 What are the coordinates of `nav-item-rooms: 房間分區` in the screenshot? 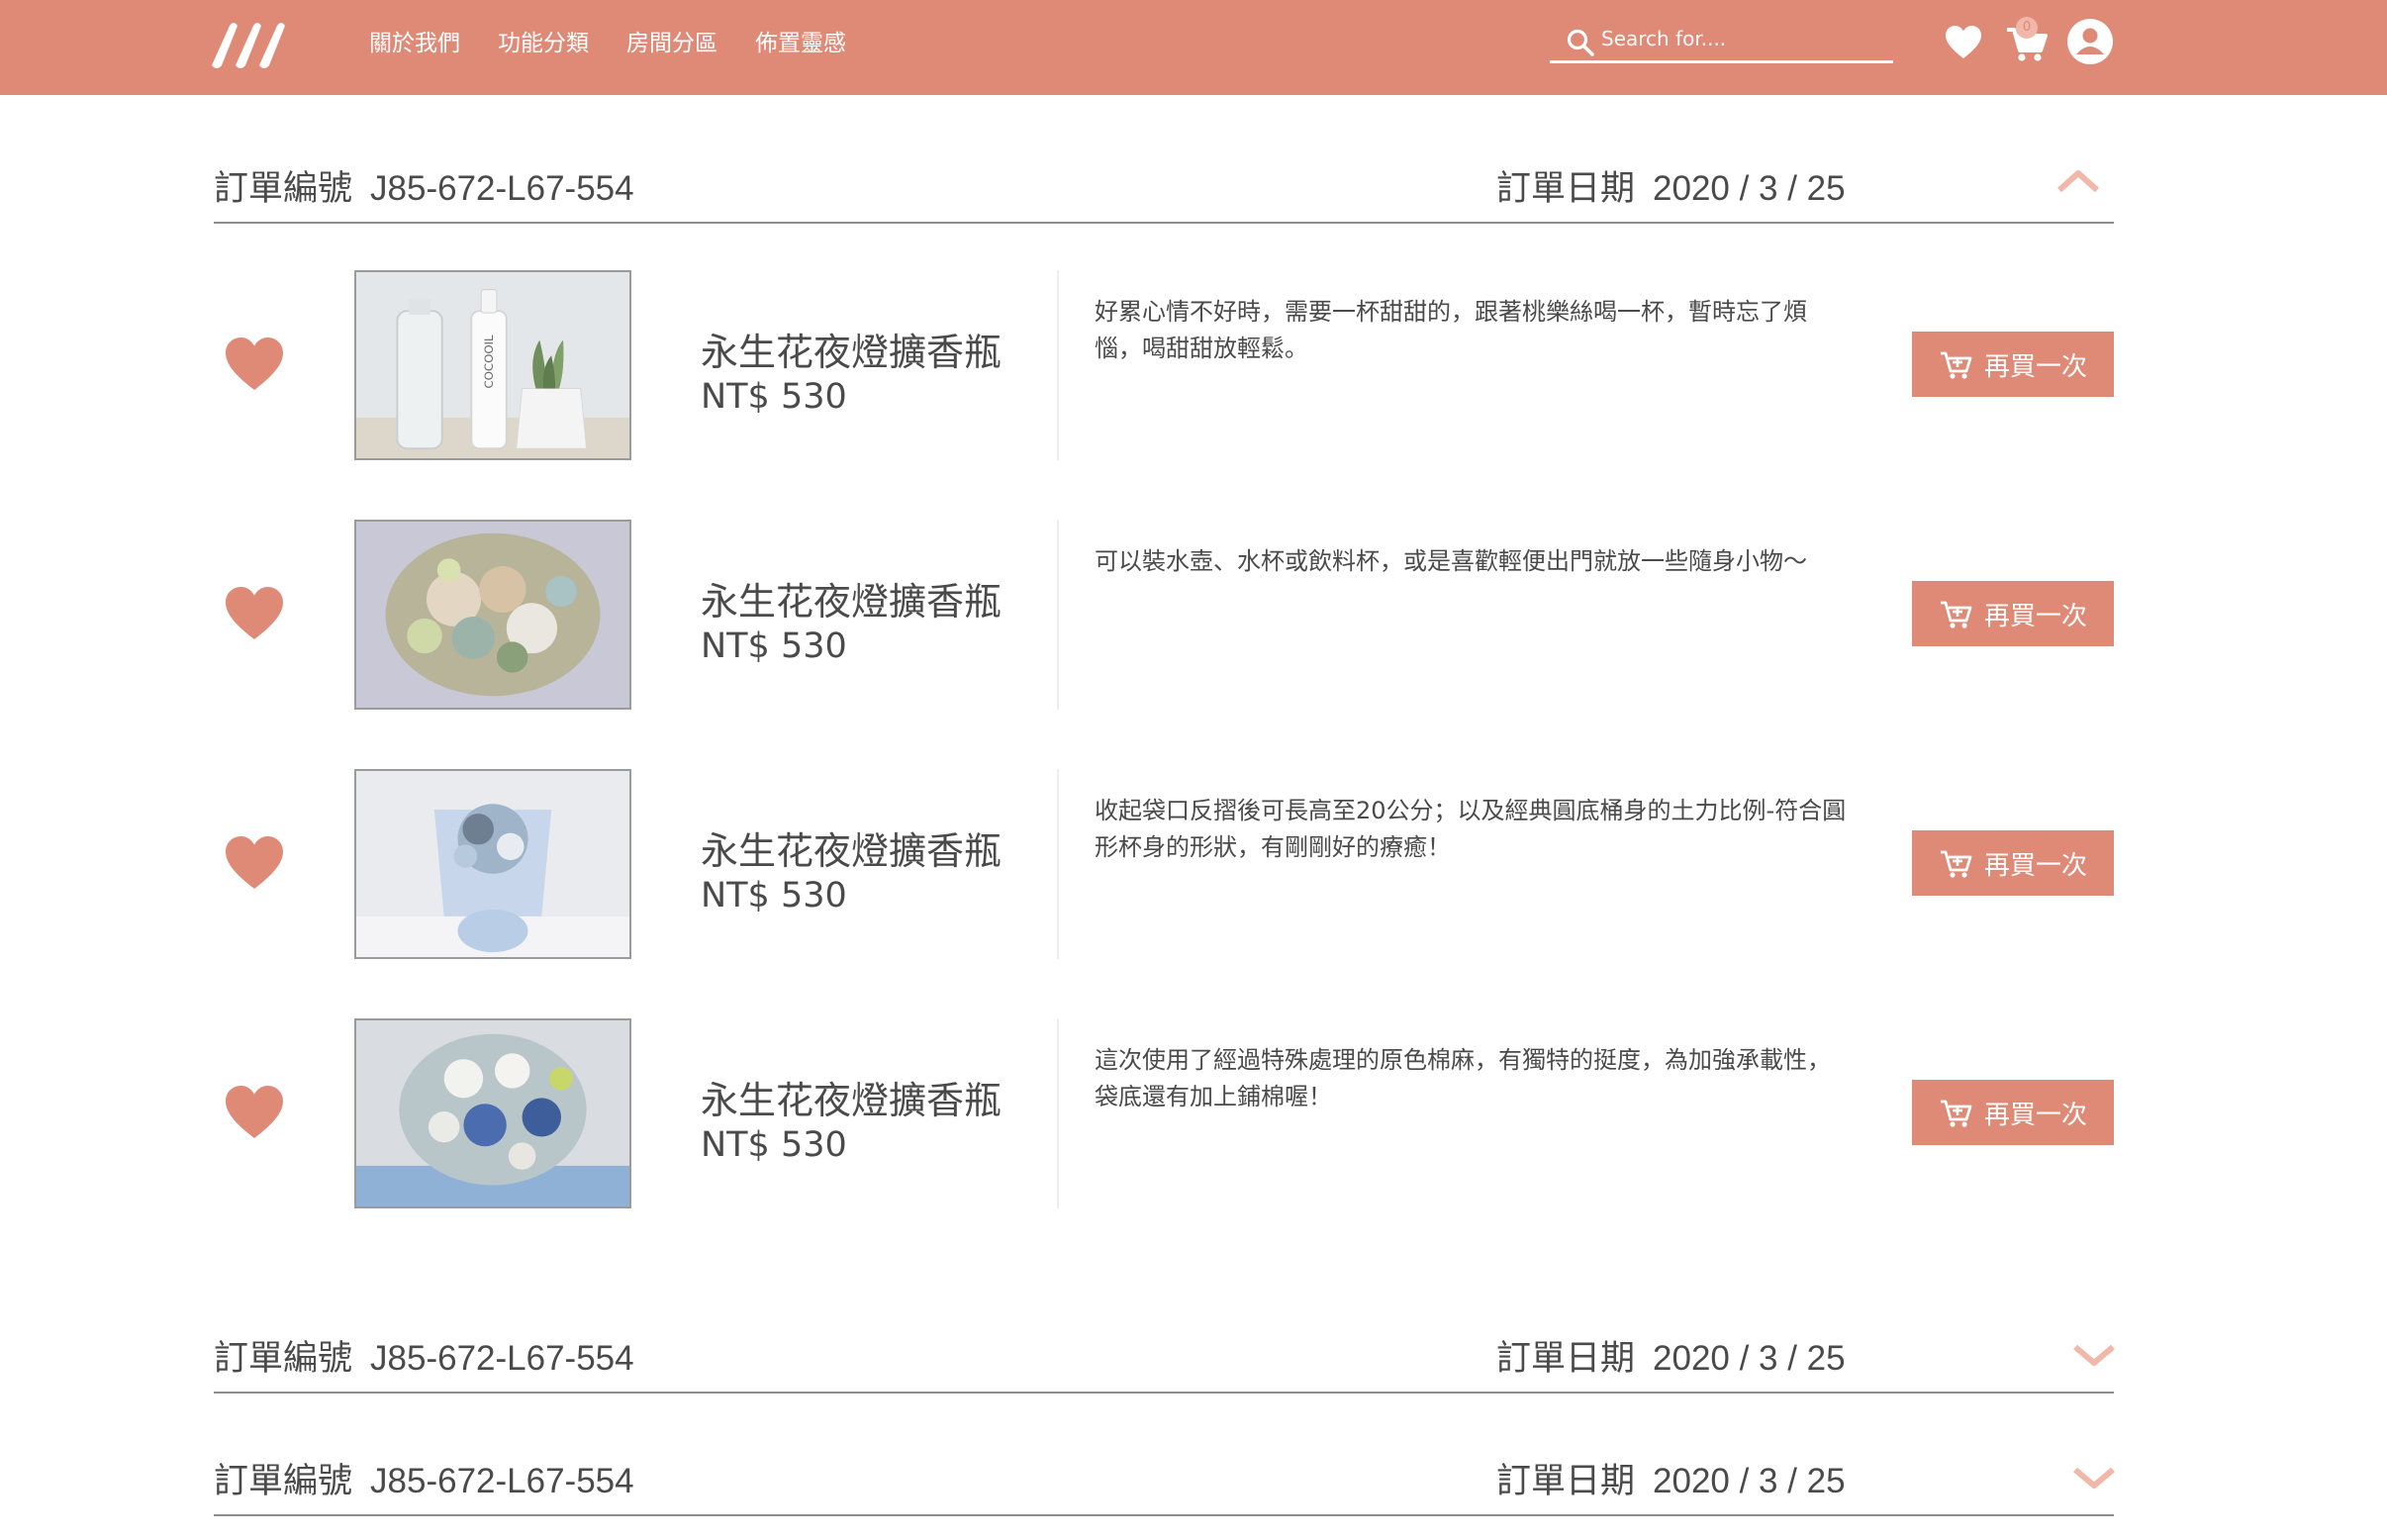 It's located at (671, 43).